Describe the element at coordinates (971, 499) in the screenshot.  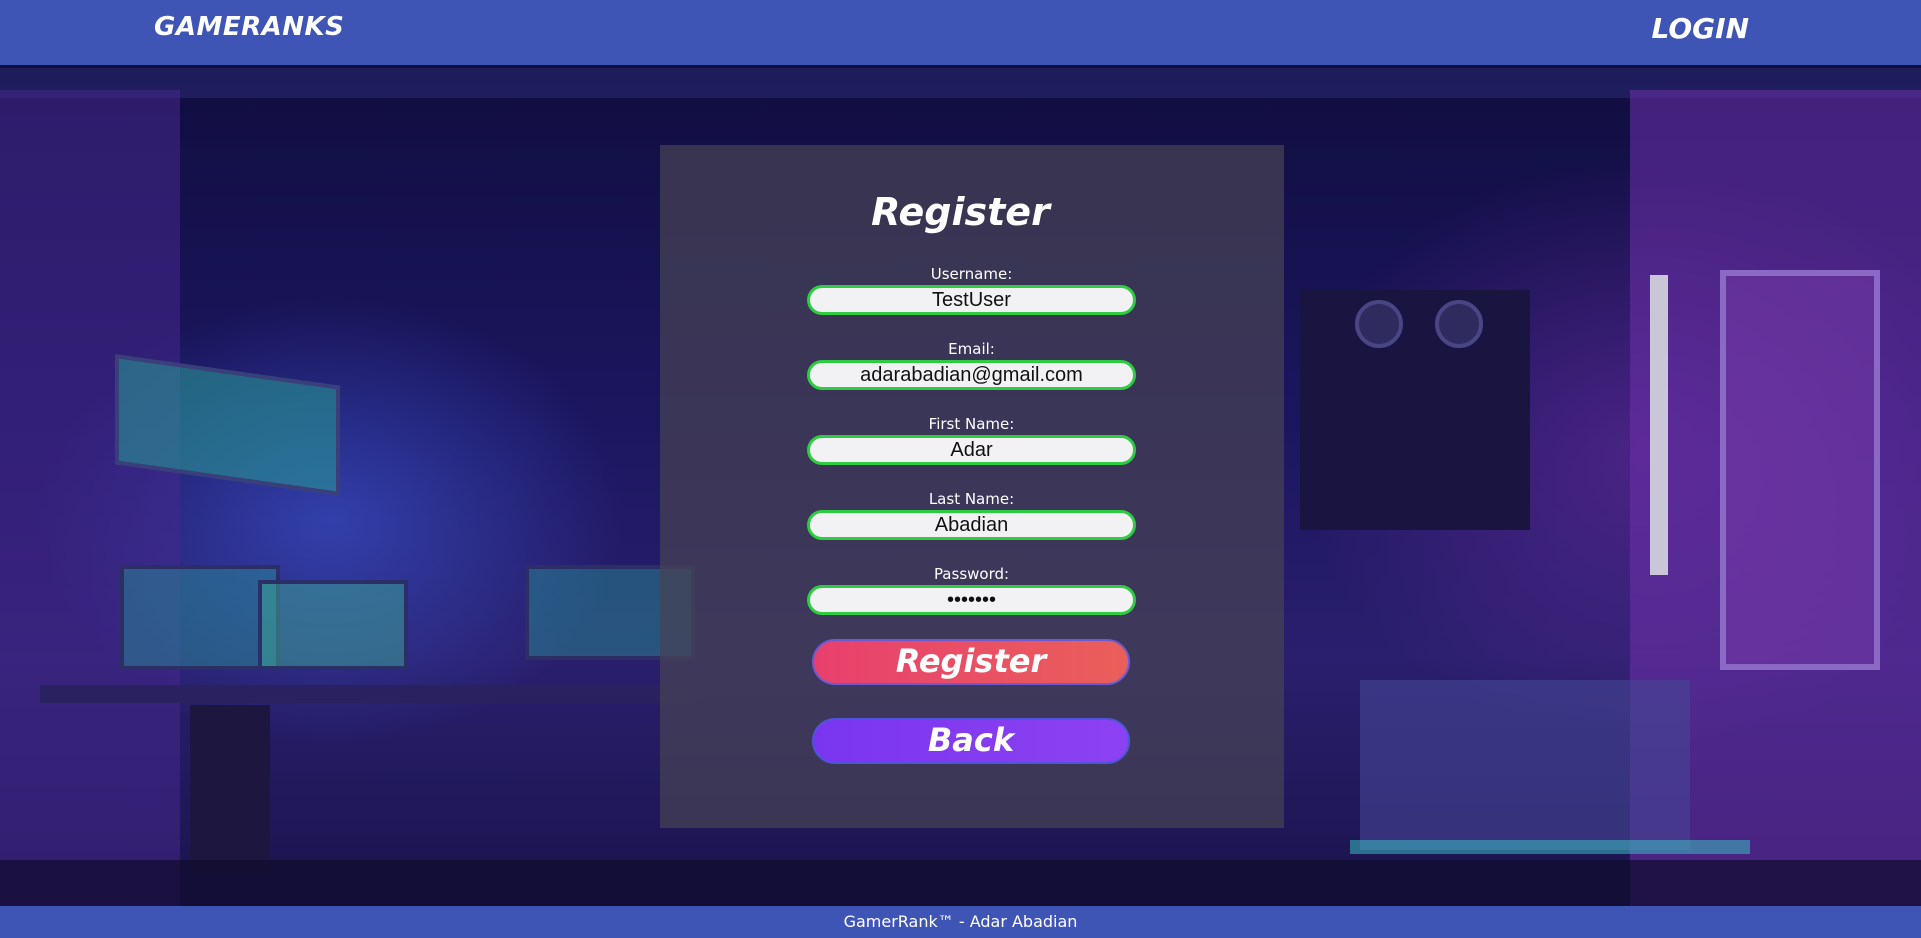
I see `last-name-label: Last Name:` at that location.